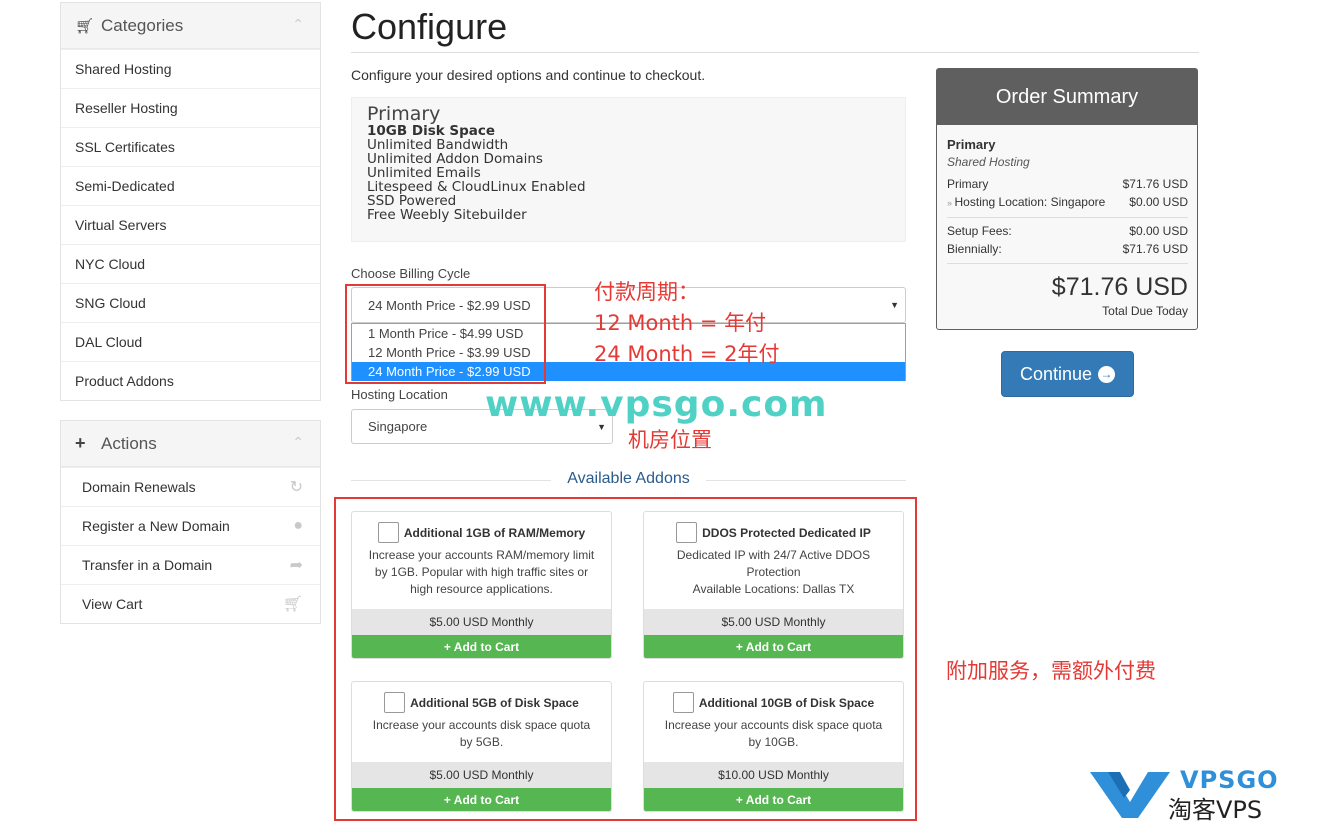 The height and width of the screenshot is (822, 1323). Describe the element at coordinates (1158, 202) in the screenshot. I see `summary-option-value: $0.00 USD` at that location.